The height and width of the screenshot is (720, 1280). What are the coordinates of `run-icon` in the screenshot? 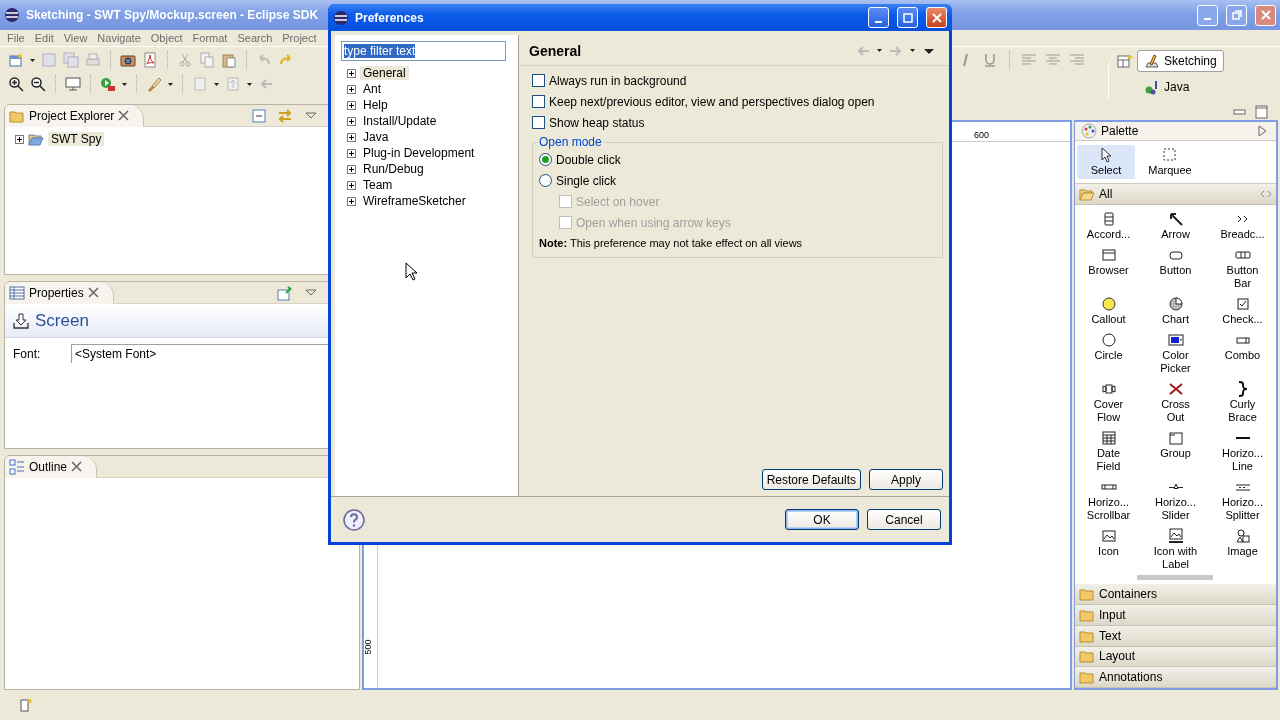 It's located at (108, 84).